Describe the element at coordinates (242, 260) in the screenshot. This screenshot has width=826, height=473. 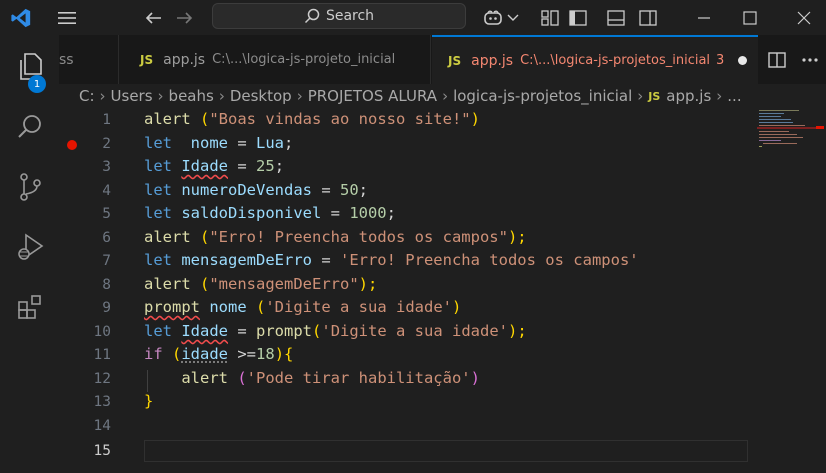
I see `token: mensagemDeErro` at that location.